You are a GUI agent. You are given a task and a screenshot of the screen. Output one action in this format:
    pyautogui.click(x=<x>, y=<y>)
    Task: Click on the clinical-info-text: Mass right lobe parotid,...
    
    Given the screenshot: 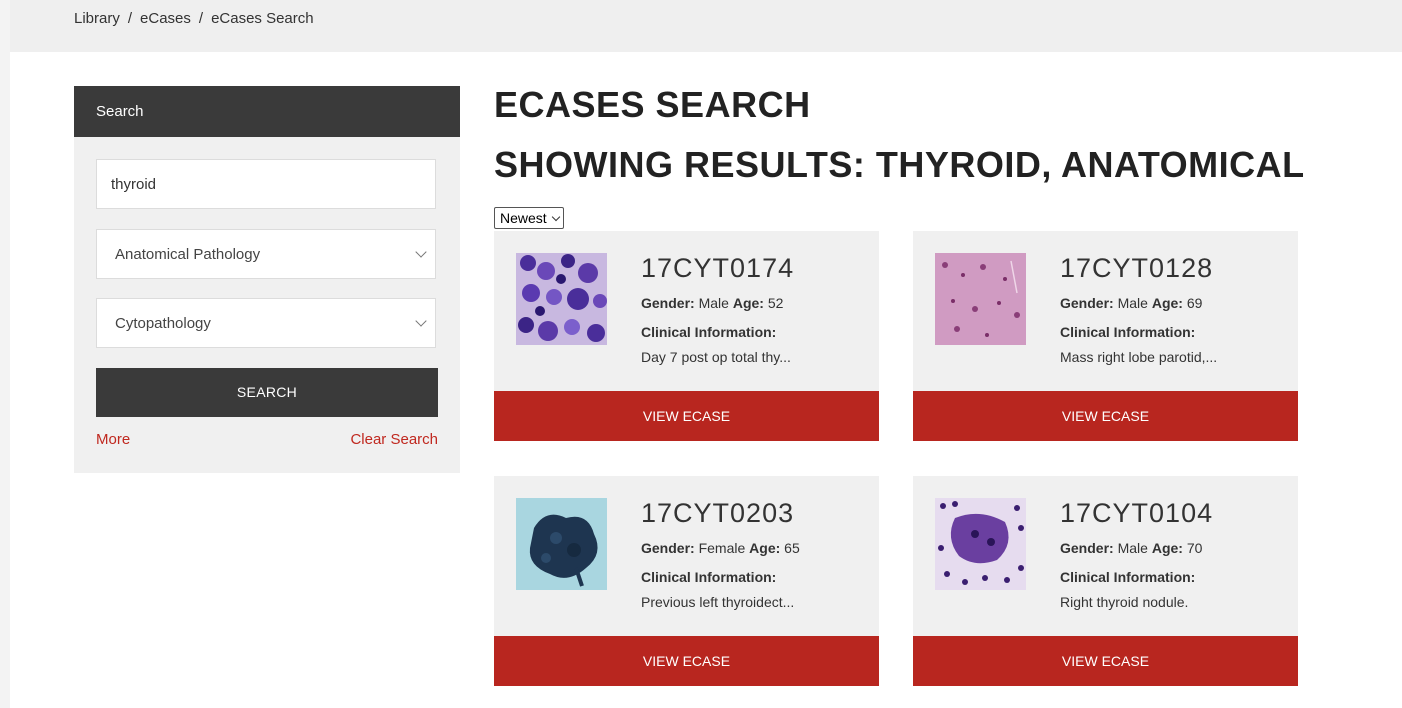 What is the action you would take?
    pyautogui.click(x=1139, y=357)
    